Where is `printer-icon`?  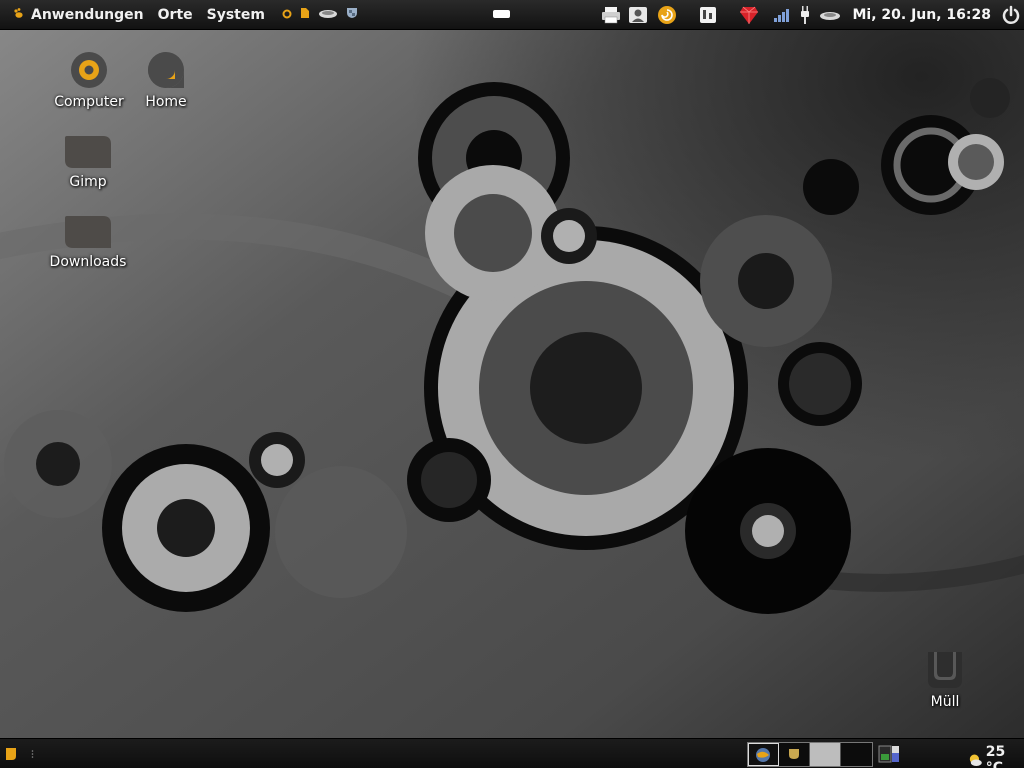 printer-icon is located at coordinates (611, 15).